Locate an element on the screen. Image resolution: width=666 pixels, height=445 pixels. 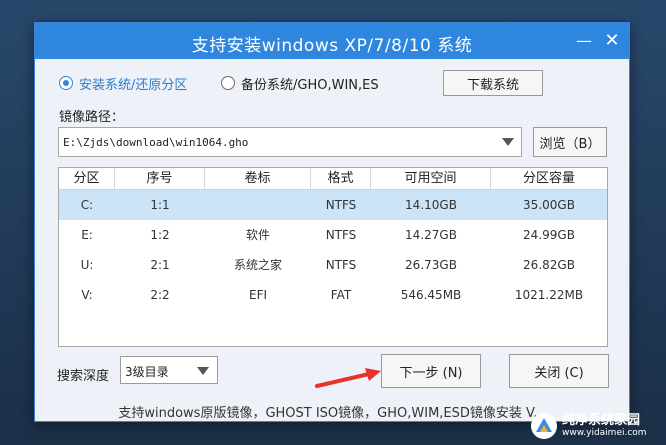
capacity-cell: 1021.22MB is located at coordinates (549, 295).